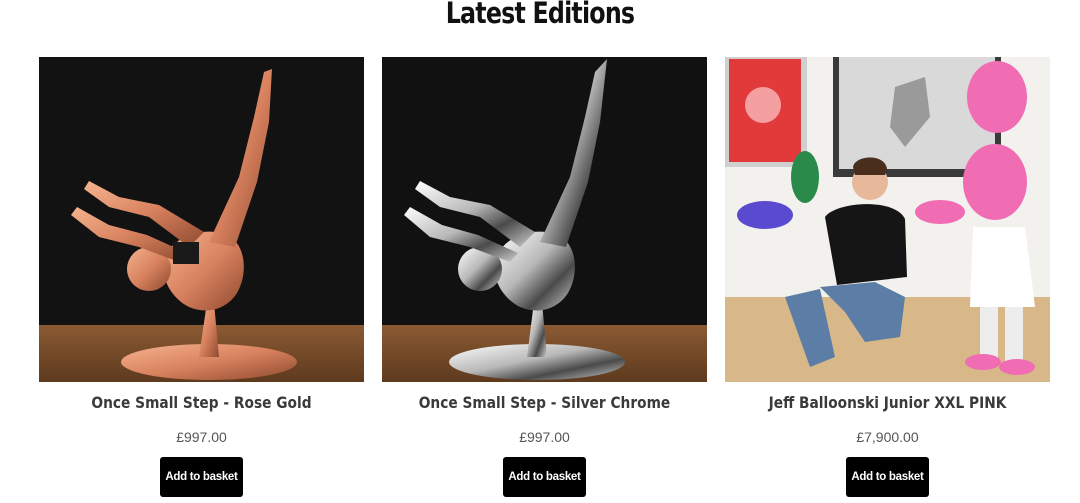 The width and height of the screenshot is (1080, 503). I want to click on product-name: Jeff Balloonski Junior XXL PINK, so click(888, 402).